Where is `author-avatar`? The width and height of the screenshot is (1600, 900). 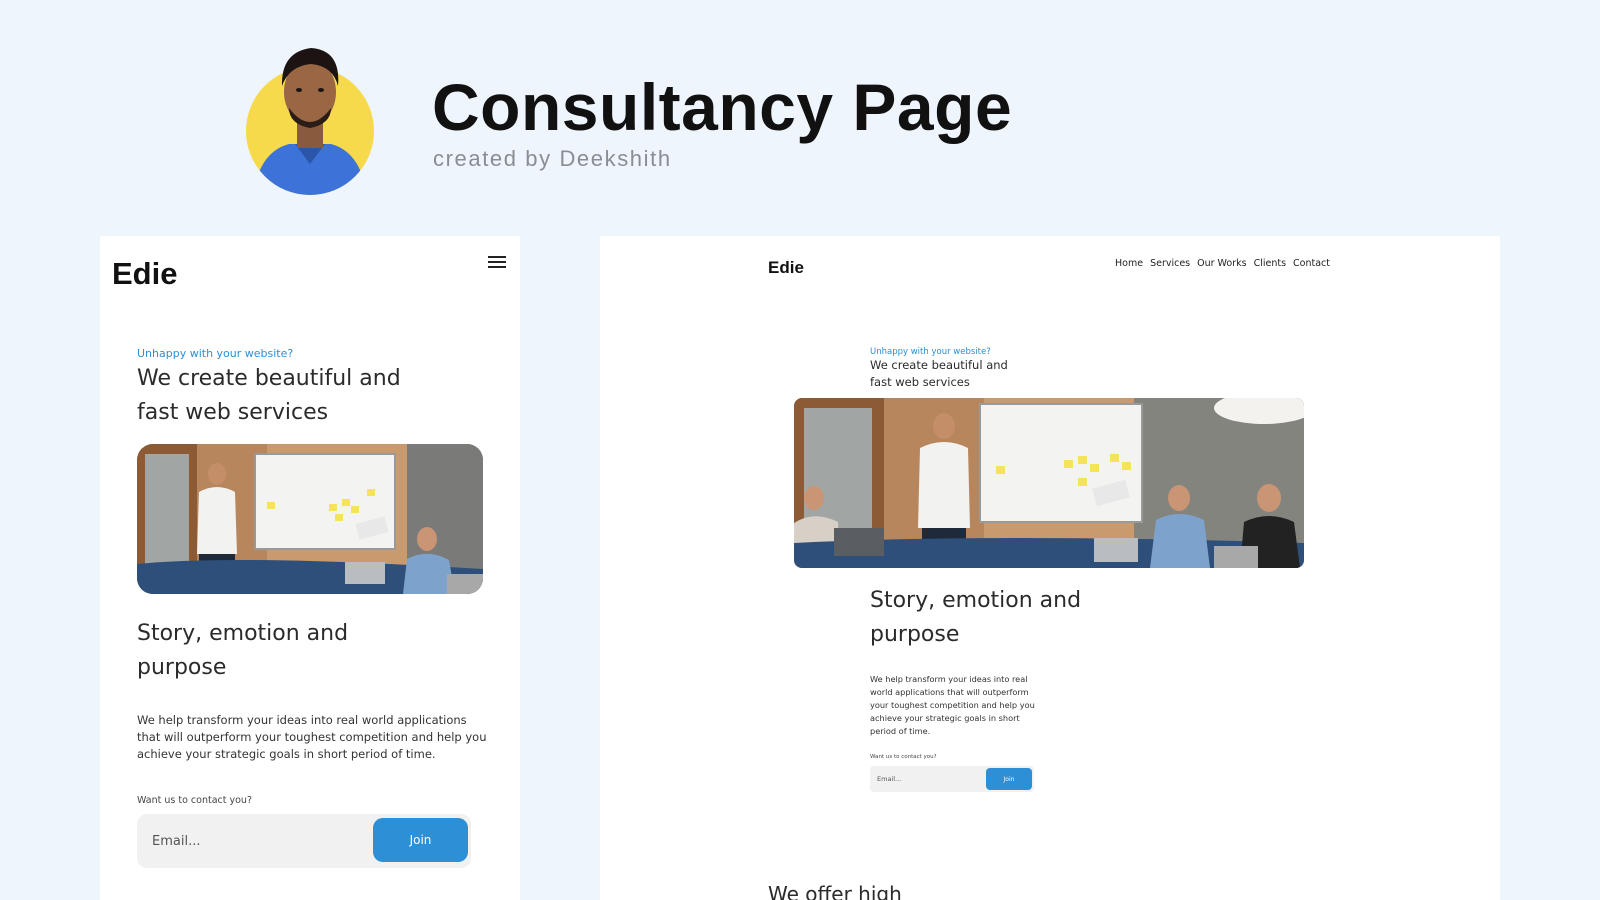
author-avatar is located at coordinates (310, 118).